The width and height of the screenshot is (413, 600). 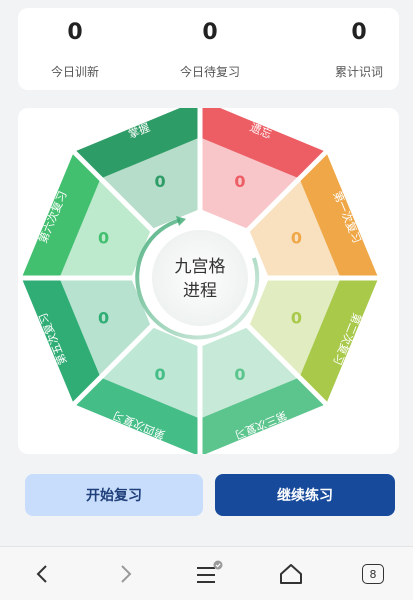 What do you see at coordinates (200, 267) in the screenshot?
I see `center-title-line1: 九宫格` at bounding box center [200, 267].